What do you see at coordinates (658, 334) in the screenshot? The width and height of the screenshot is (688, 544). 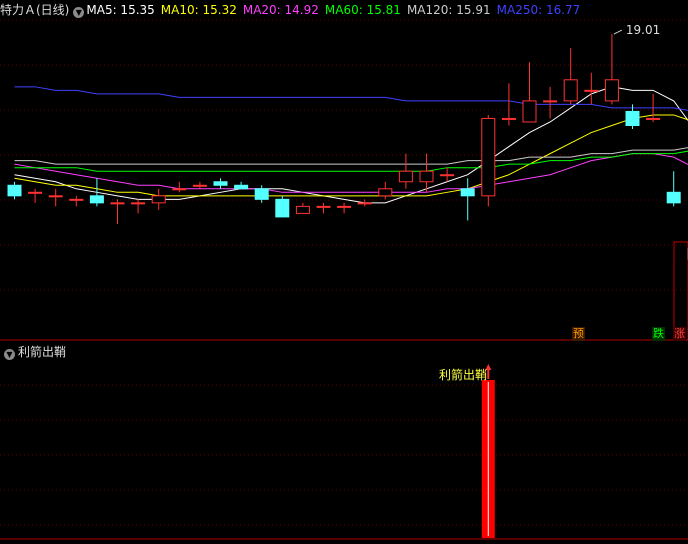 I see `marker-die: 跌` at bounding box center [658, 334].